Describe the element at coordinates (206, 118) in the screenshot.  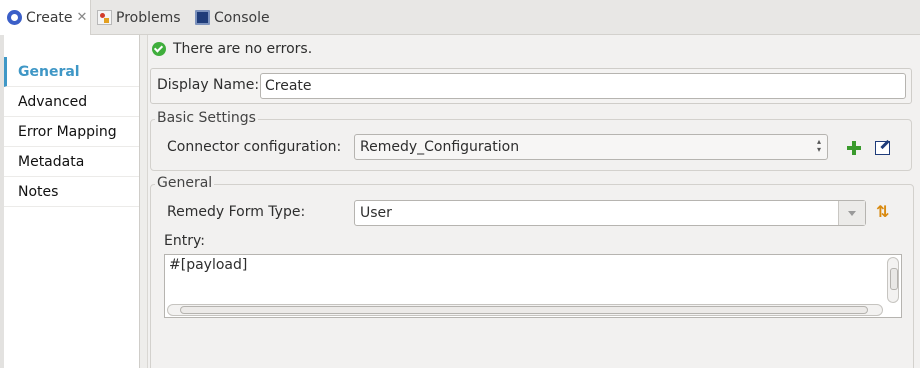
I see `basic-settings-title: Basic Settings` at that location.